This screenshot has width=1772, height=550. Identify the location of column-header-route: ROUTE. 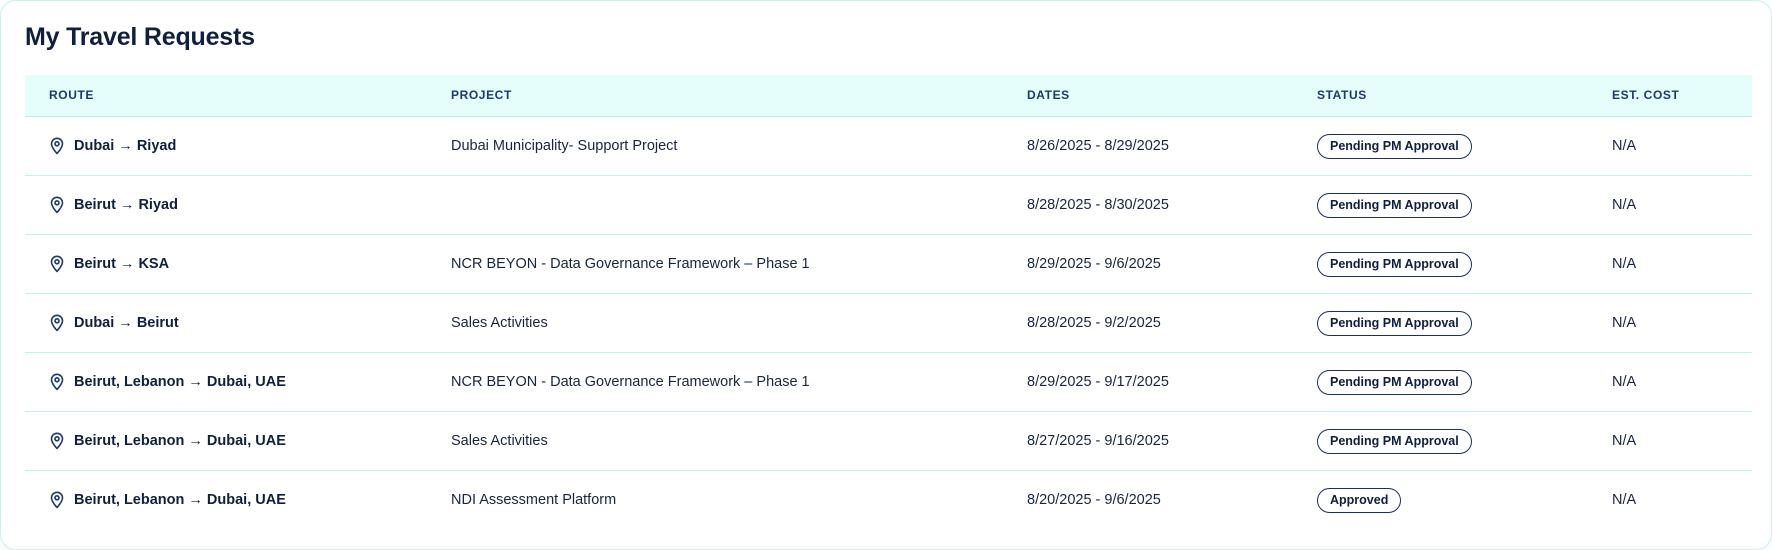
(71, 95).